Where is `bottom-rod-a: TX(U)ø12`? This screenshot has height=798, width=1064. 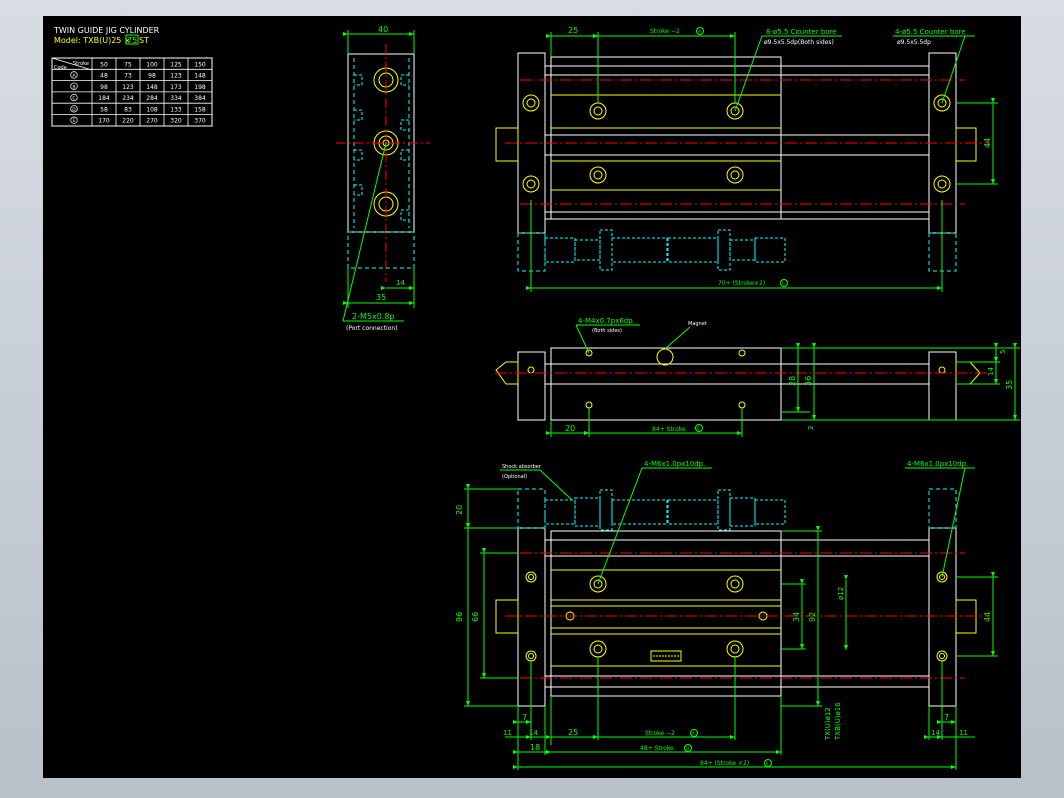
bottom-rod-a: TX(U)ø12 is located at coordinates (828, 724).